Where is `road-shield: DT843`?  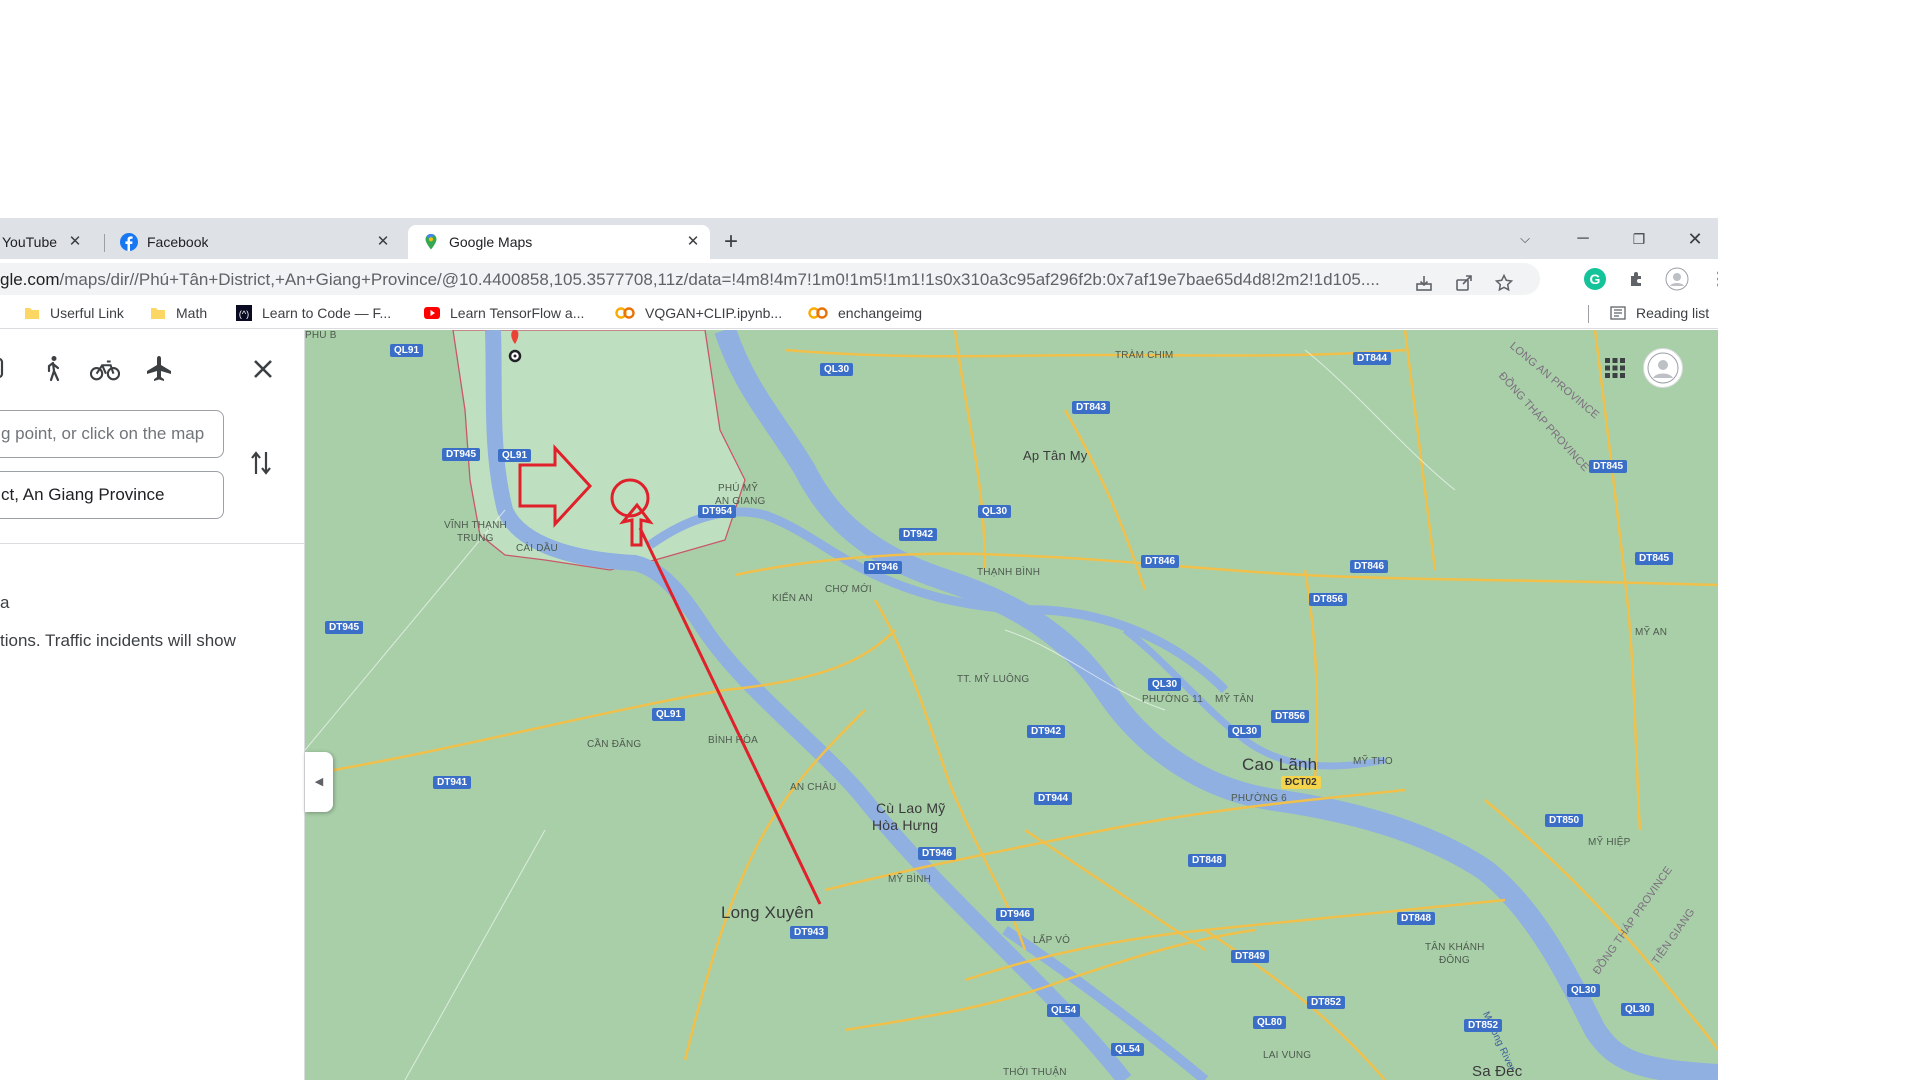 road-shield: DT843 is located at coordinates (1091, 407).